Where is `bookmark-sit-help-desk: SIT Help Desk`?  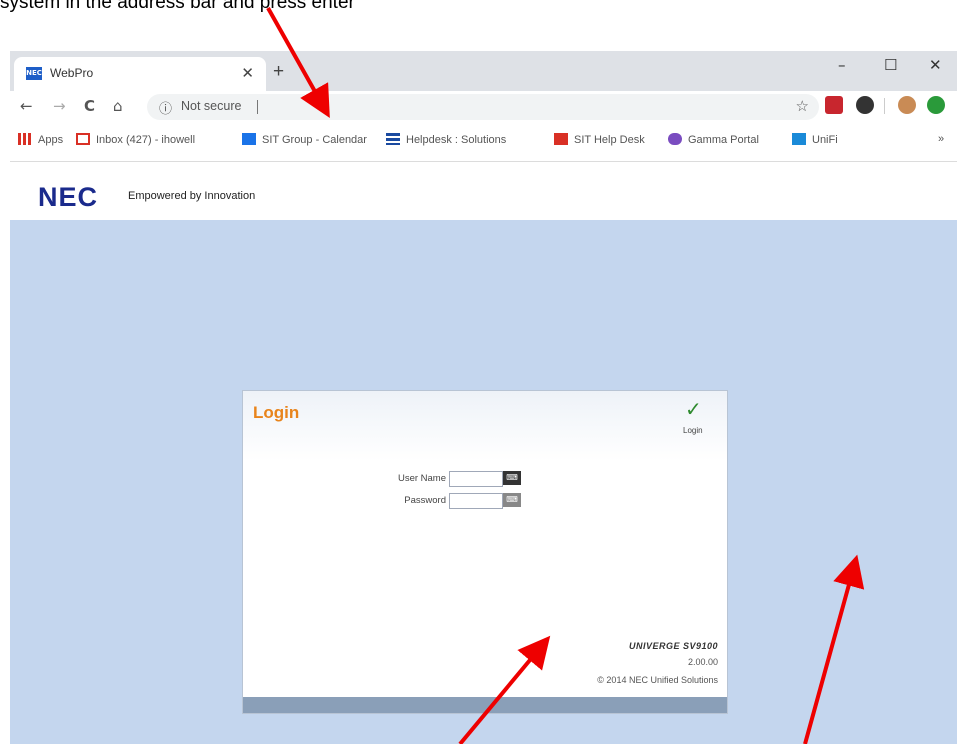 bookmark-sit-help-desk: SIT Help Desk is located at coordinates (599, 139).